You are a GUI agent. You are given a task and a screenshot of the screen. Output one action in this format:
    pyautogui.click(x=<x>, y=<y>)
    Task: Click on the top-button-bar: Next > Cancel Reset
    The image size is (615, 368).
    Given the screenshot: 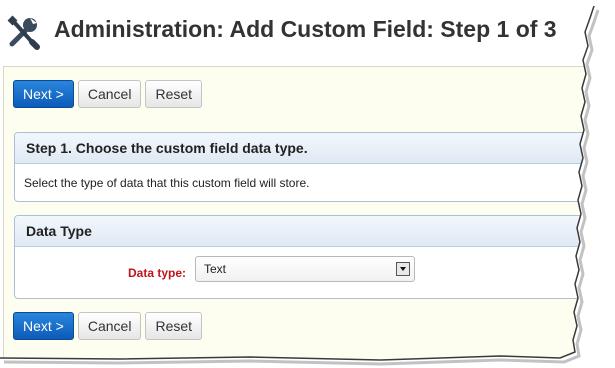 What is the action you would take?
    pyautogui.click(x=108, y=94)
    